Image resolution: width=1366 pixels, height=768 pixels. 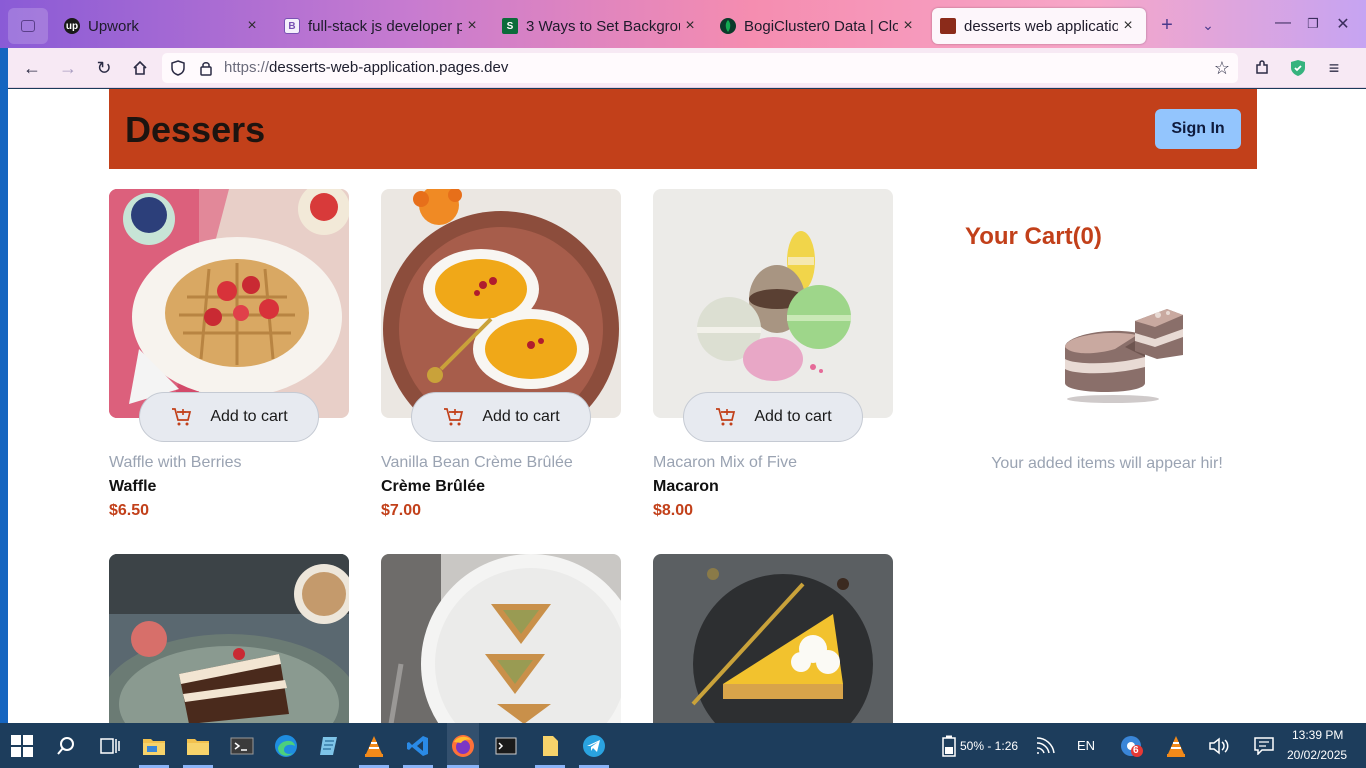 What do you see at coordinates (501, 303) in the screenshot?
I see `product-image-creme-brulee` at bounding box center [501, 303].